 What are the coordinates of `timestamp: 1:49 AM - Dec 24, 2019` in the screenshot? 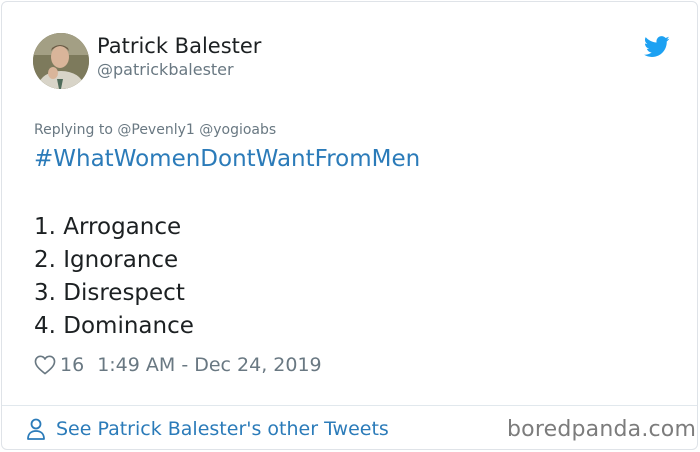 It's located at (209, 365).